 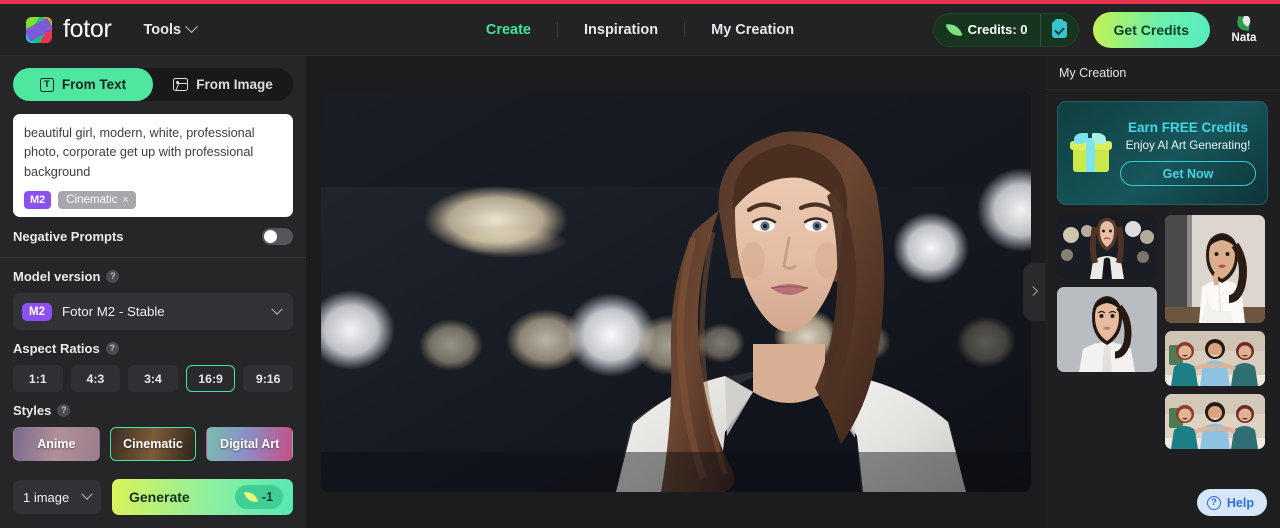 I want to click on aspect-ratio-1-1: 1:1, so click(x=38, y=378).